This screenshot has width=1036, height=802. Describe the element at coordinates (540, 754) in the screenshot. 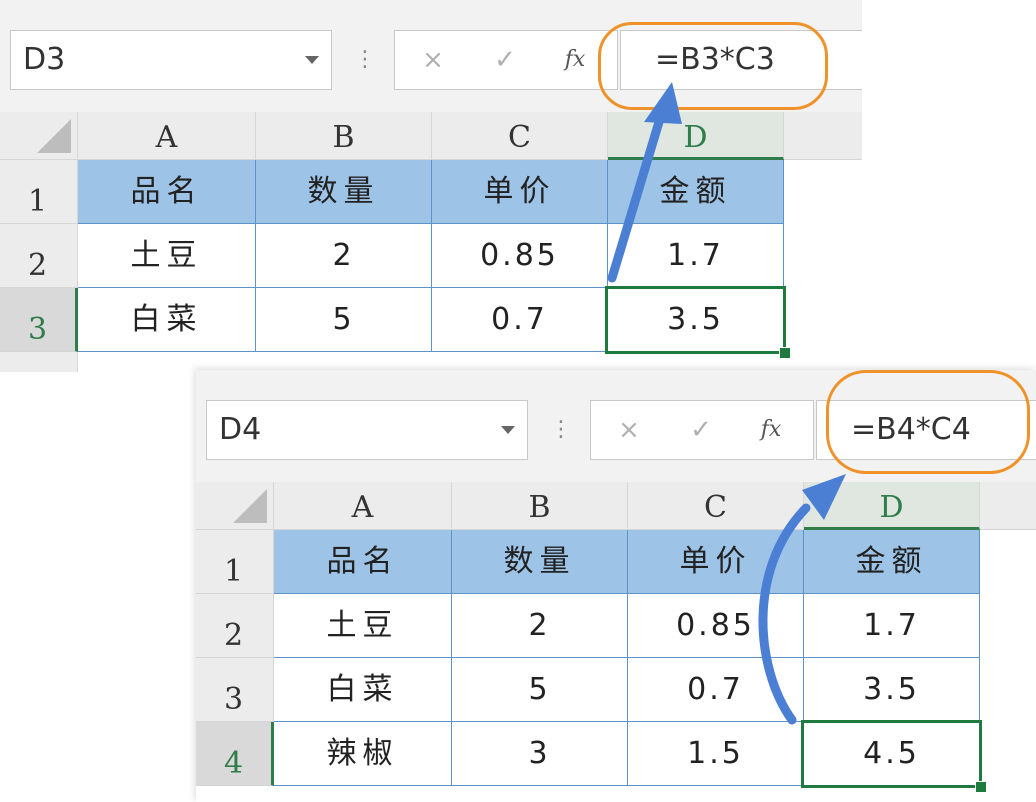

I see `cell-b4: 3` at that location.